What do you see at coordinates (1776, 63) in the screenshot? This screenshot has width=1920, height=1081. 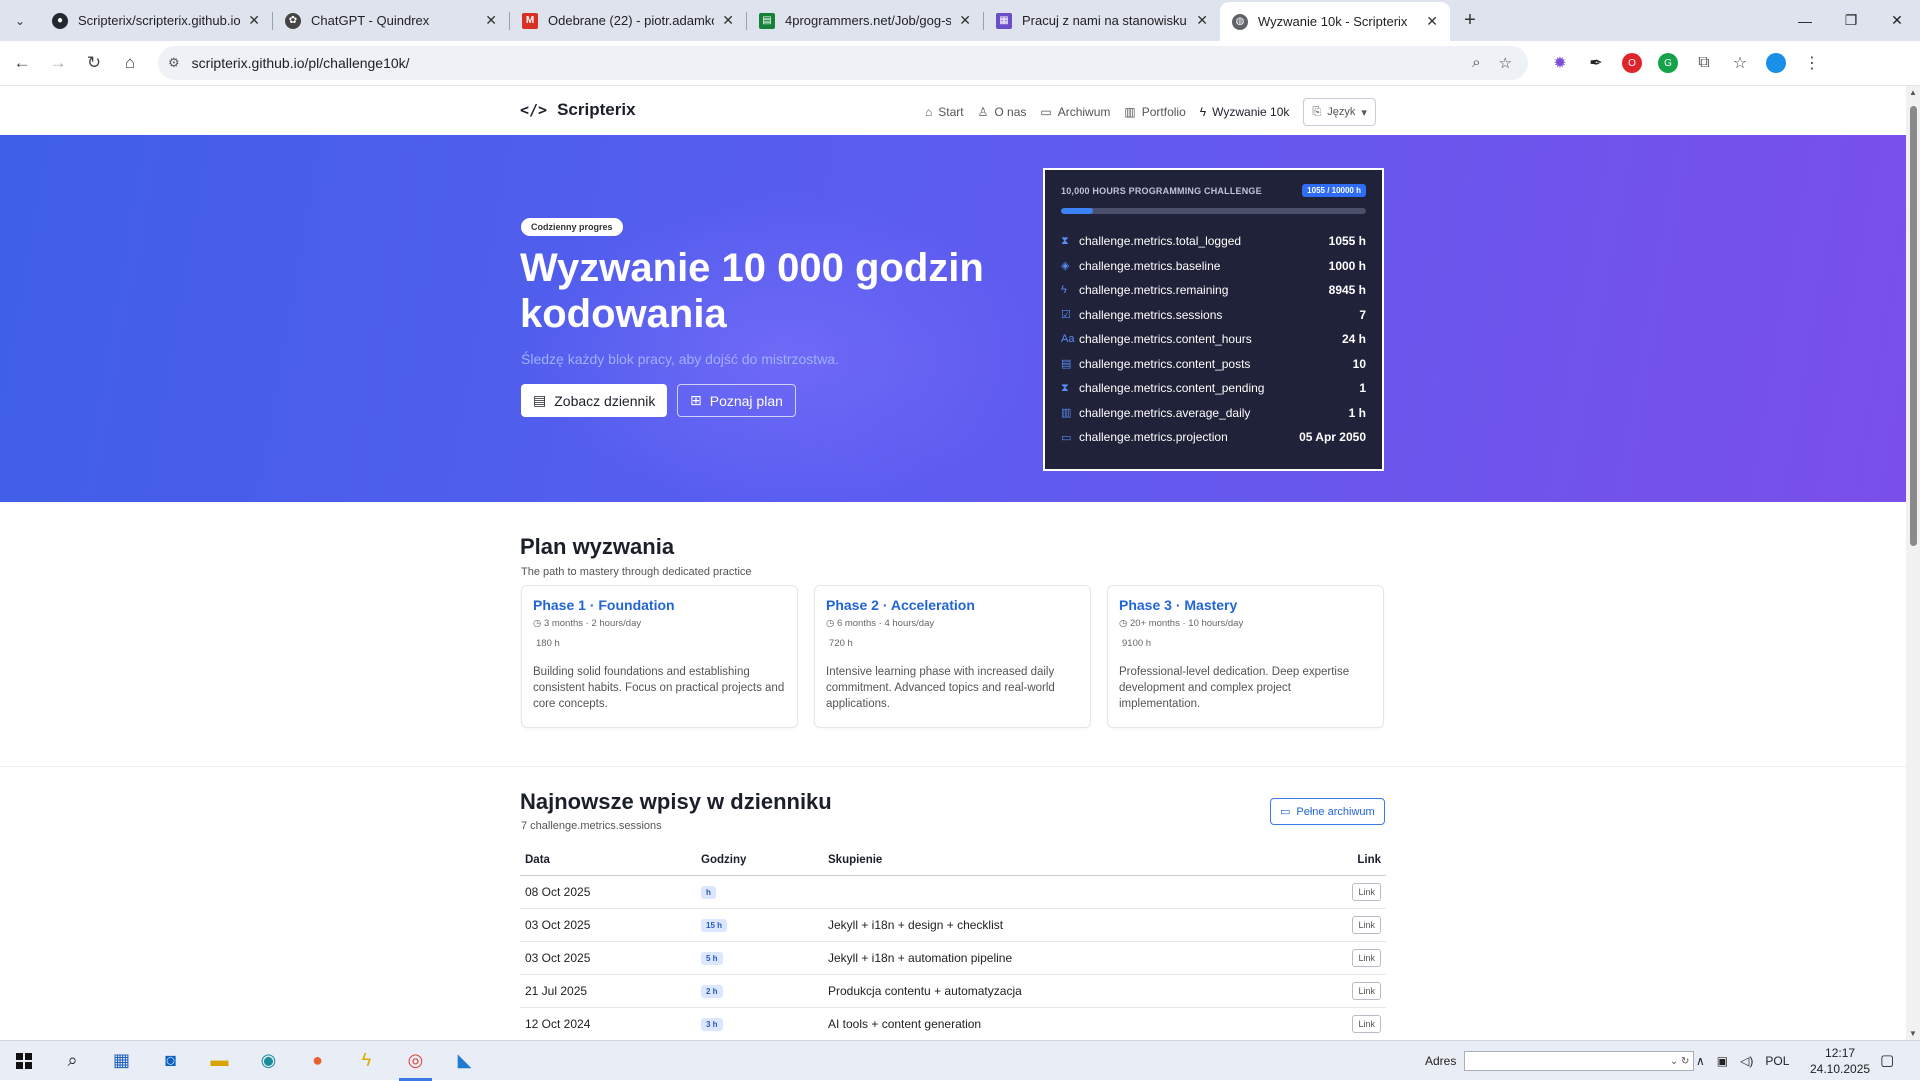 I see `profile-avatar-icon` at bounding box center [1776, 63].